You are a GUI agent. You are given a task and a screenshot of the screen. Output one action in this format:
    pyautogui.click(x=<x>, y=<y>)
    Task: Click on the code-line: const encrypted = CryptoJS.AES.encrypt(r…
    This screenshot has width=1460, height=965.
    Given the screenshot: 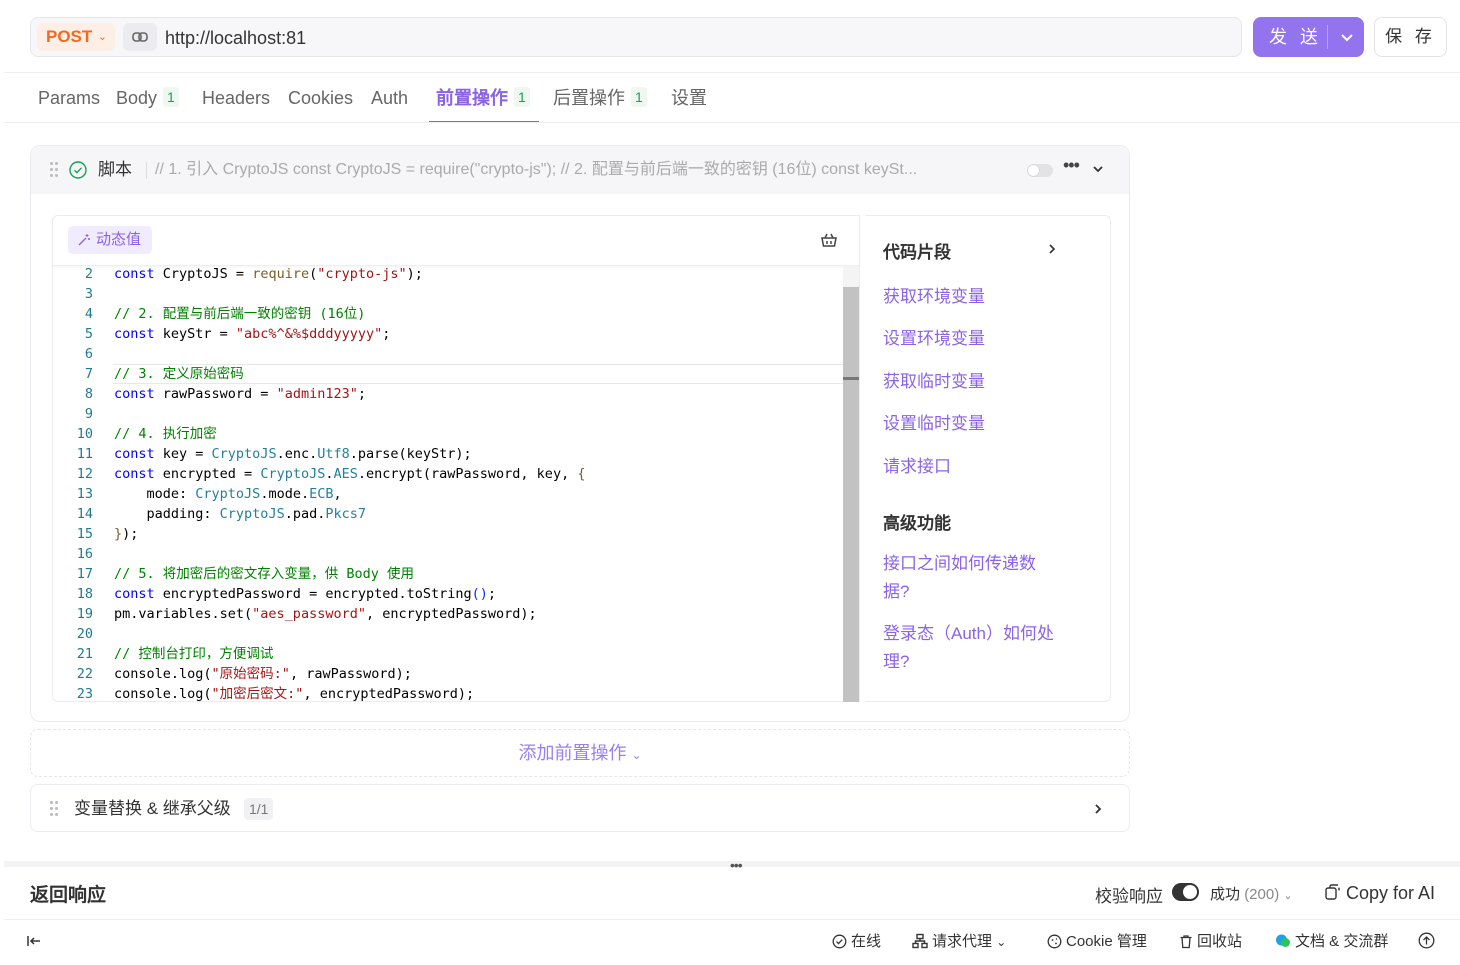 What is the action you would take?
    pyautogui.click(x=349, y=474)
    